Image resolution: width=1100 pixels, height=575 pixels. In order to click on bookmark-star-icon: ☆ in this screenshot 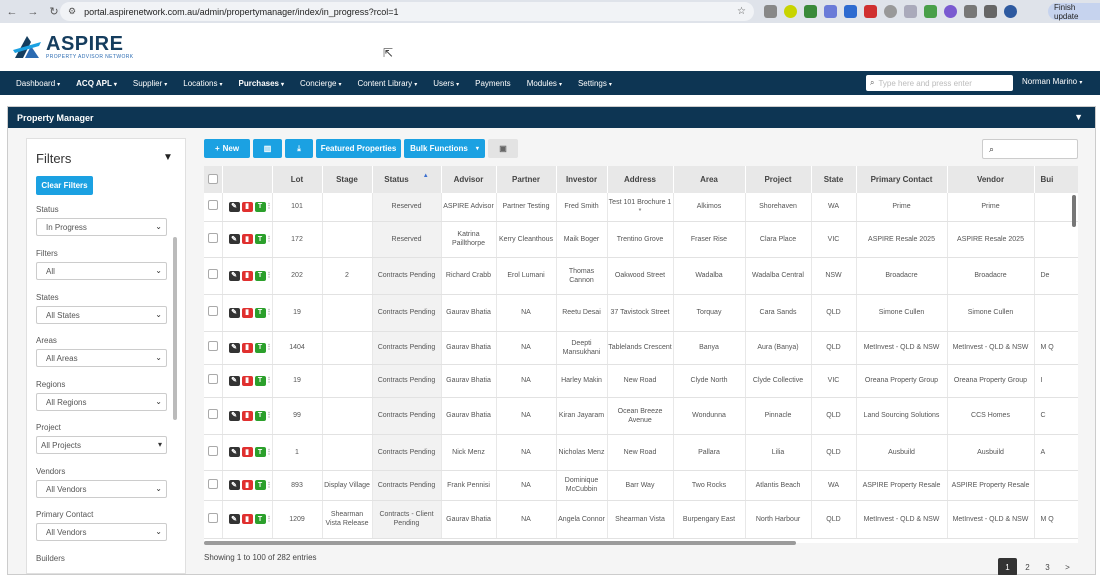, I will do `click(741, 11)`.